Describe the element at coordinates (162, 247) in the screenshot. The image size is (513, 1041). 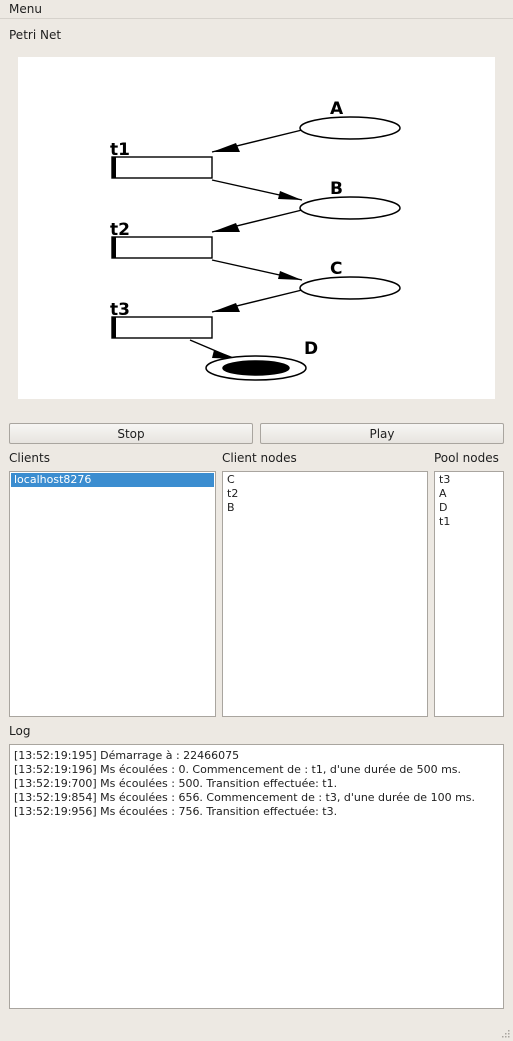
I see `transition-t2` at that location.